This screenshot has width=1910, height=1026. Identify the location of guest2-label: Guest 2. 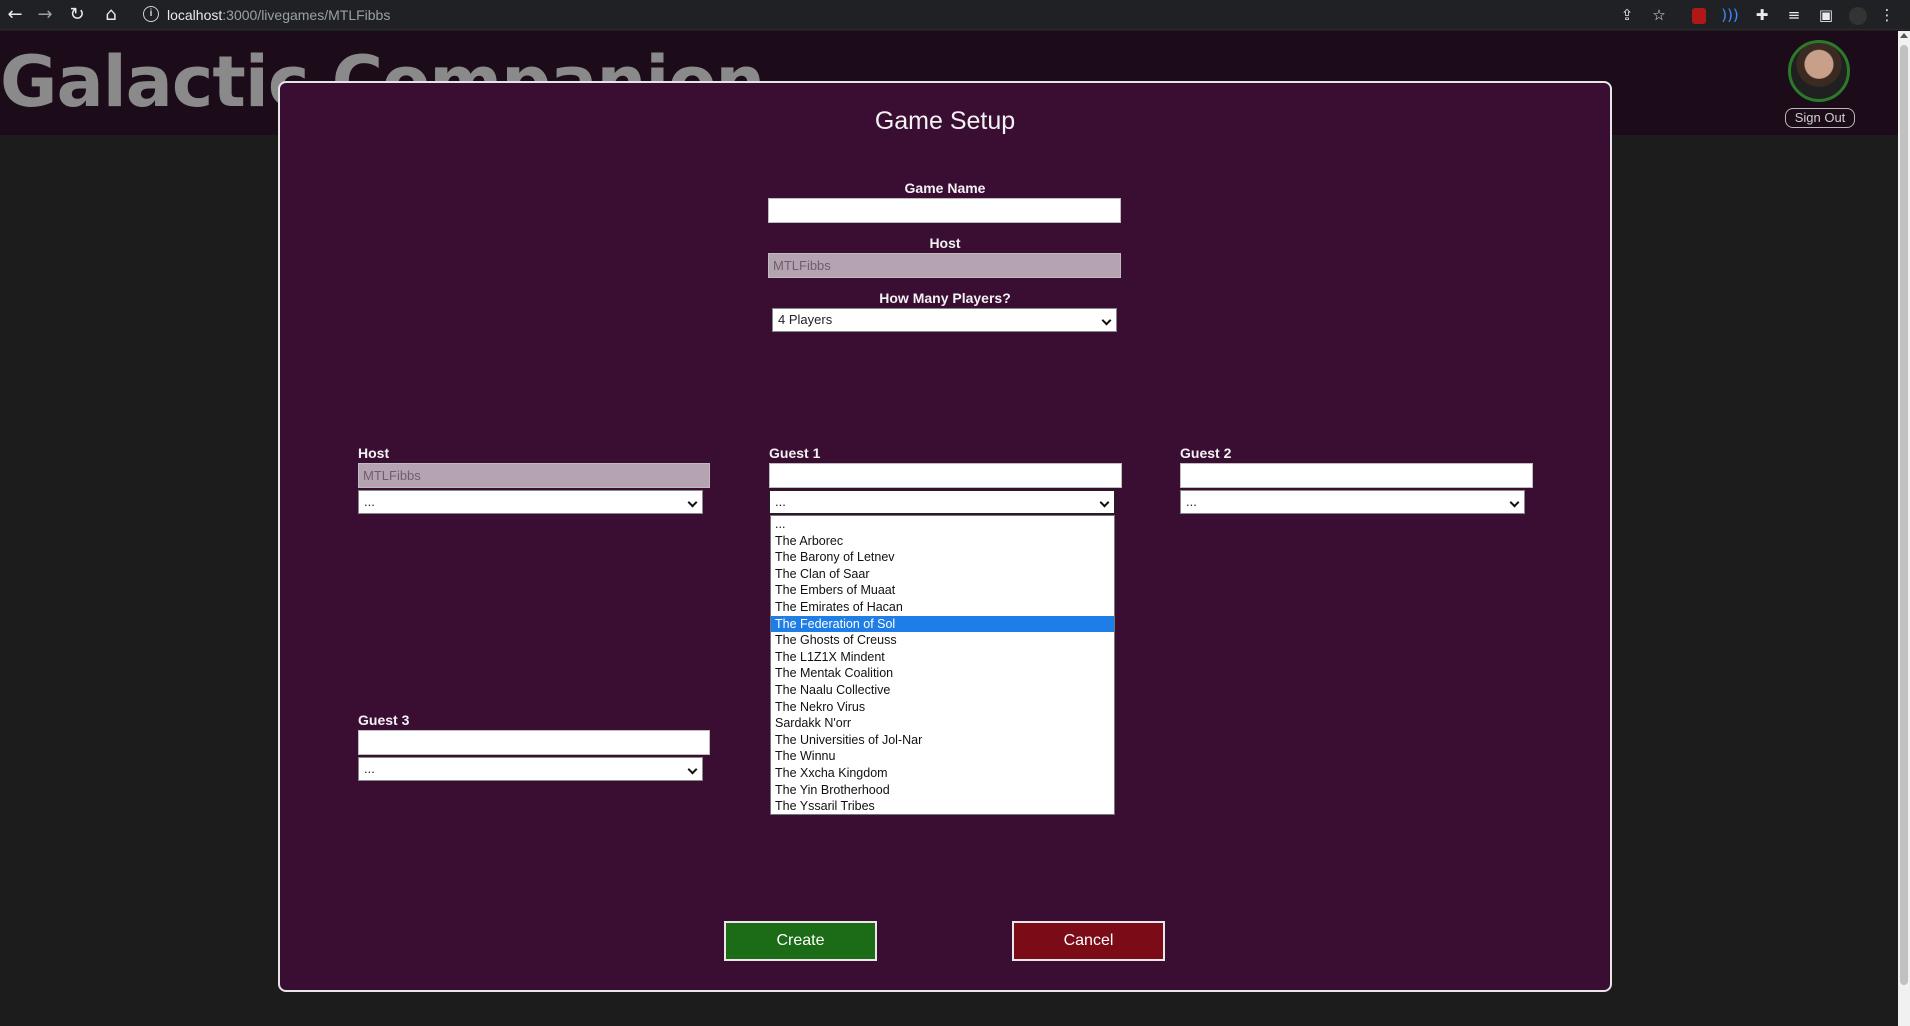
(1206, 453).